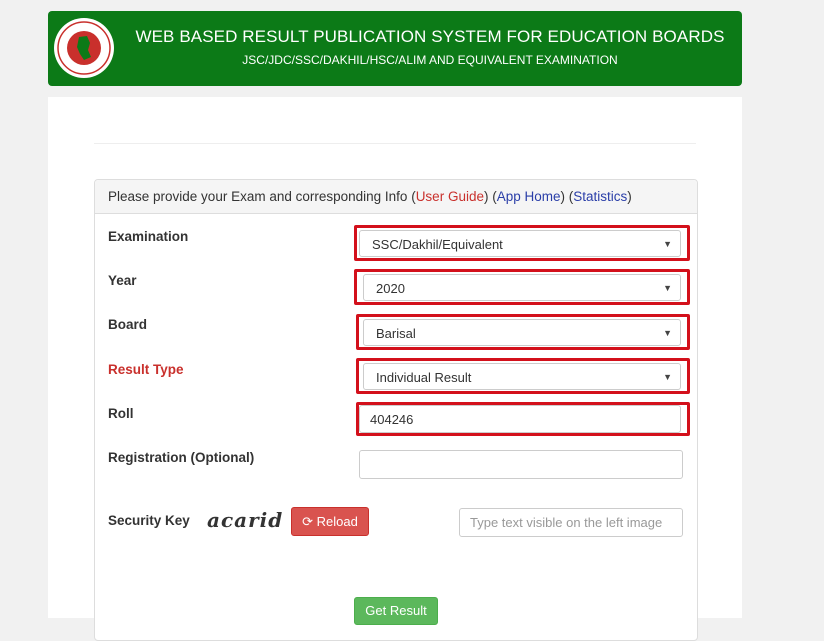  What do you see at coordinates (245, 520) in the screenshot?
I see `captcha-image: acarid` at bounding box center [245, 520].